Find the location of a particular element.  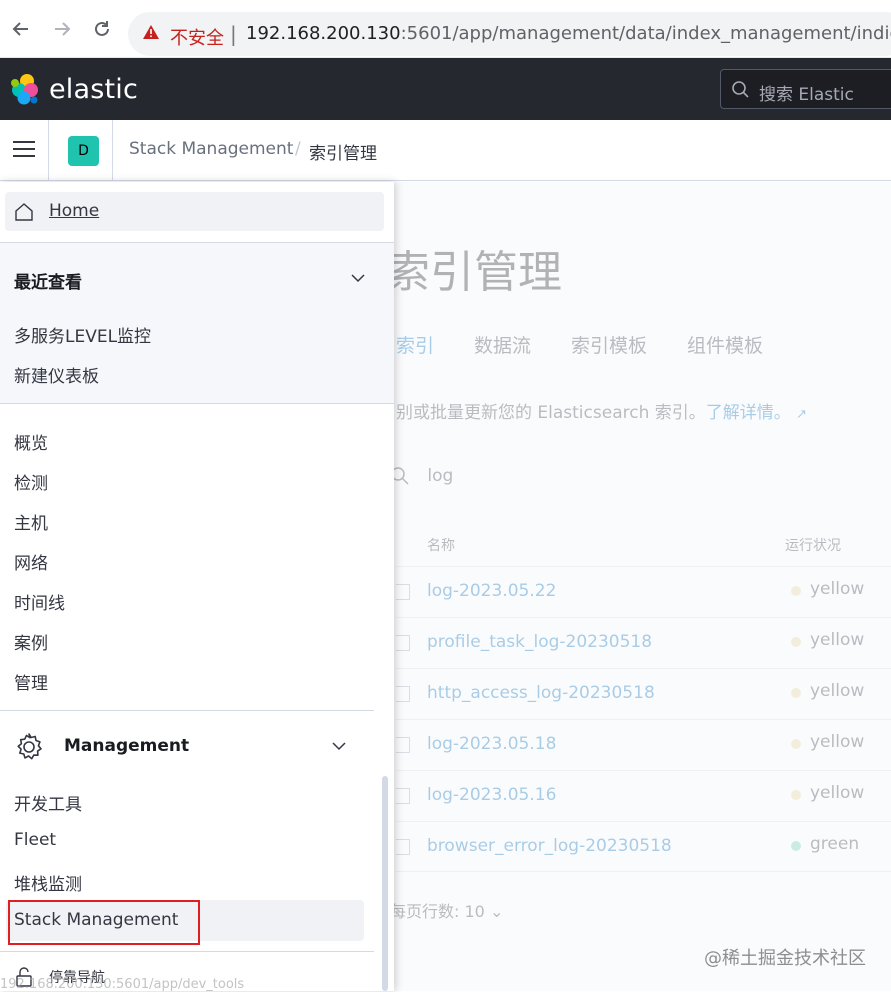

breadcrumb-index-management: 索引管理 is located at coordinates (343, 154).